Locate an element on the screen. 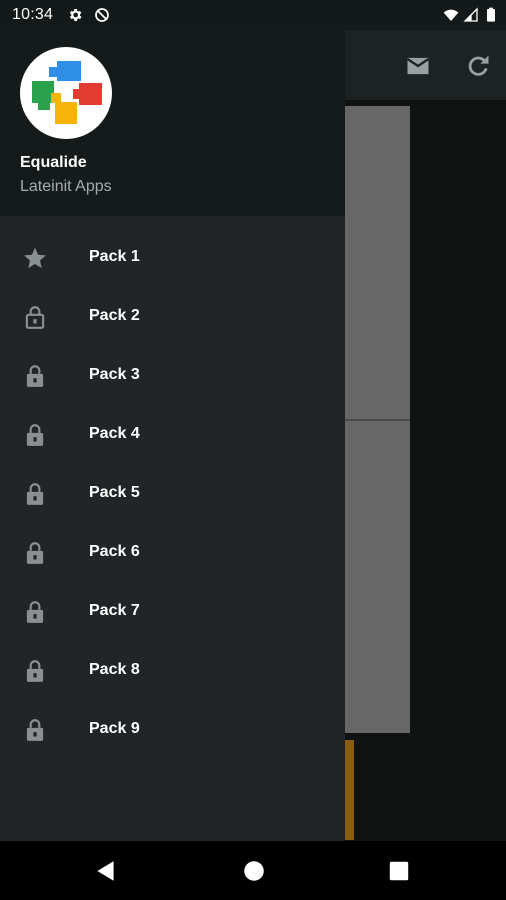  menu-item-pack-4: Pack 4 is located at coordinates (172, 434).